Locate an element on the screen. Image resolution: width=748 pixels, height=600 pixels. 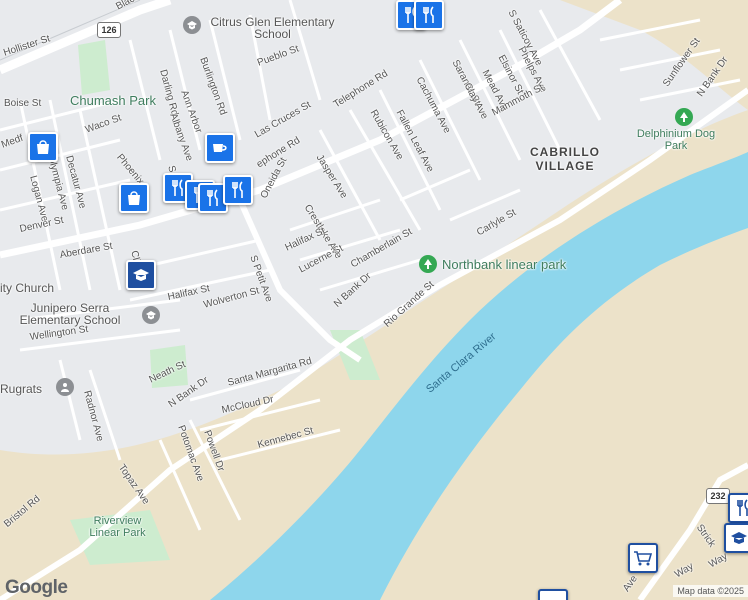
chumash-park-area is located at coordinates (94, 67).